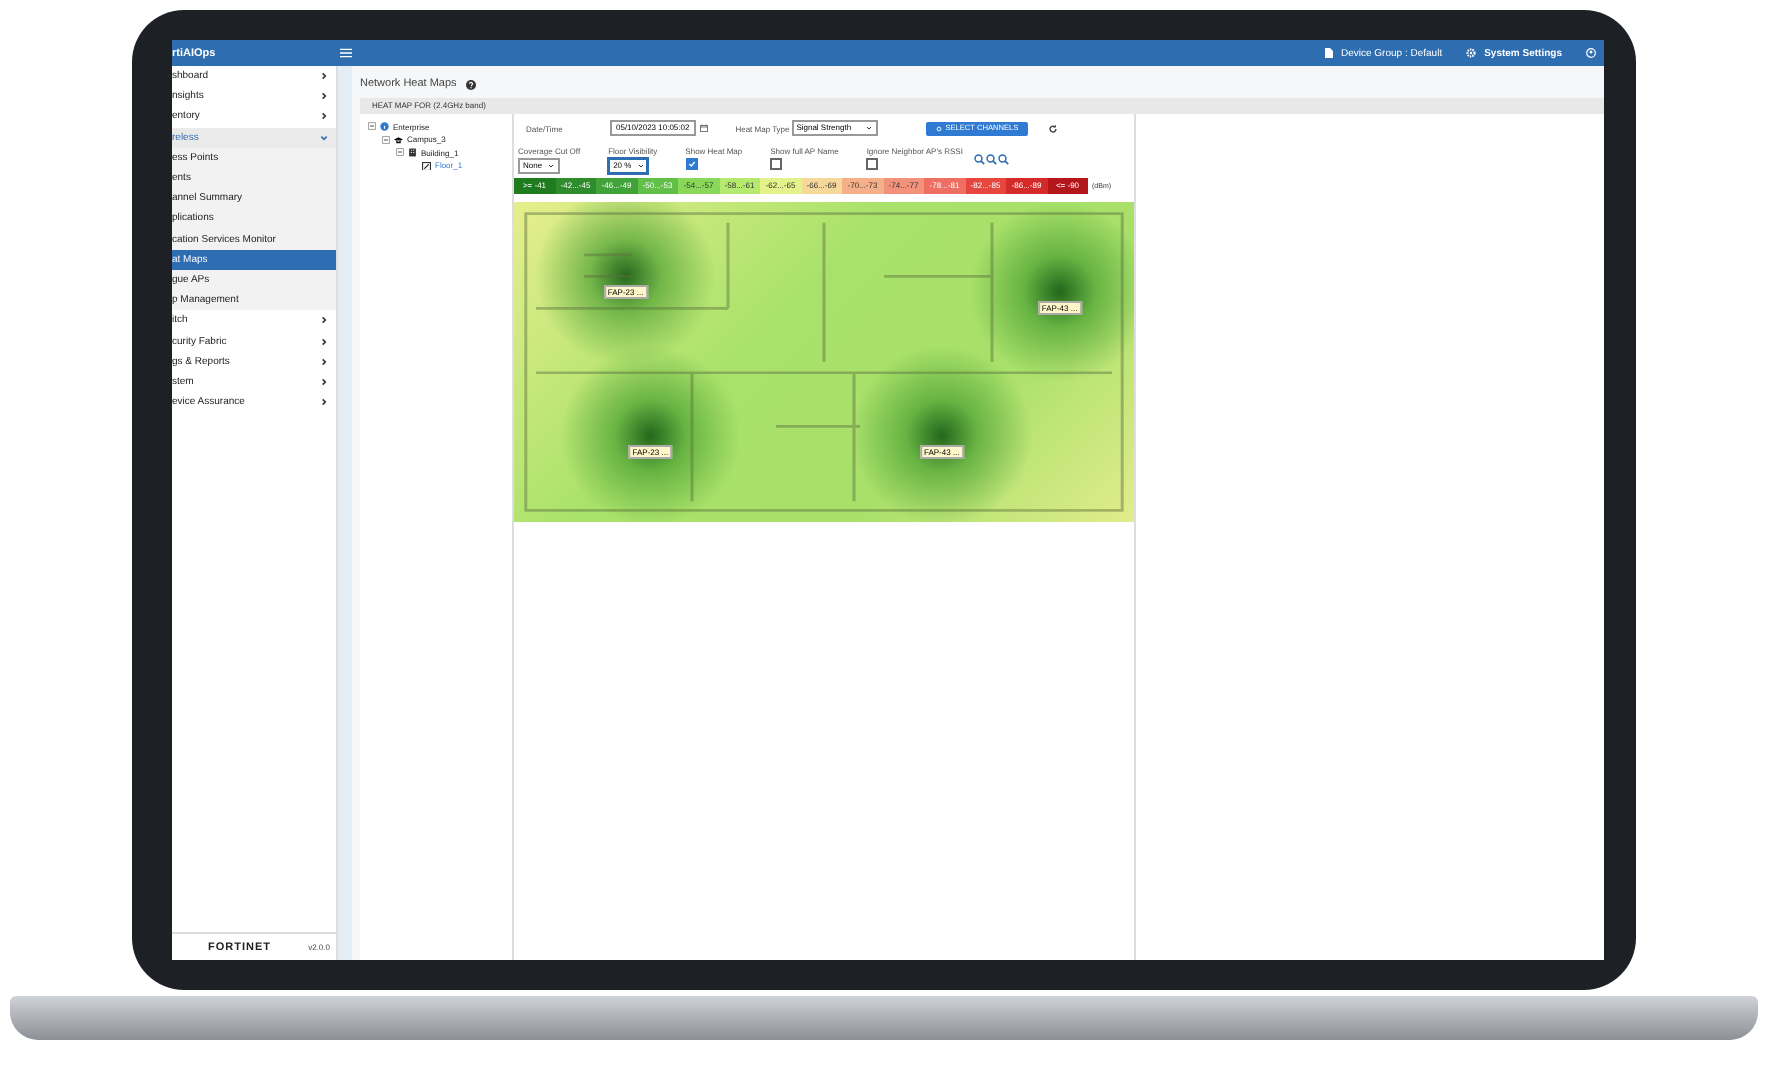 The width and height of the screenshot is (1768, 1066). Describe the element at coordinates (1053, 128) in the screenshot. I see `refresh-icon` at that location.